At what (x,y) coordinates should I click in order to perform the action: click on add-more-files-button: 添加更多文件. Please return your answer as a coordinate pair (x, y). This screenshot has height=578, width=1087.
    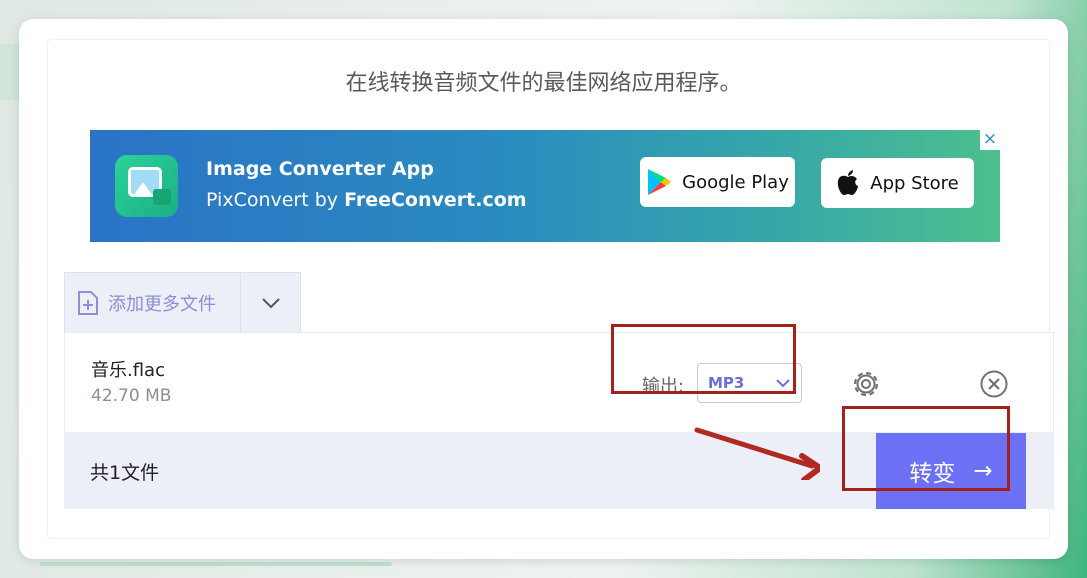
    Looking at the image, I should click on (153, 303).